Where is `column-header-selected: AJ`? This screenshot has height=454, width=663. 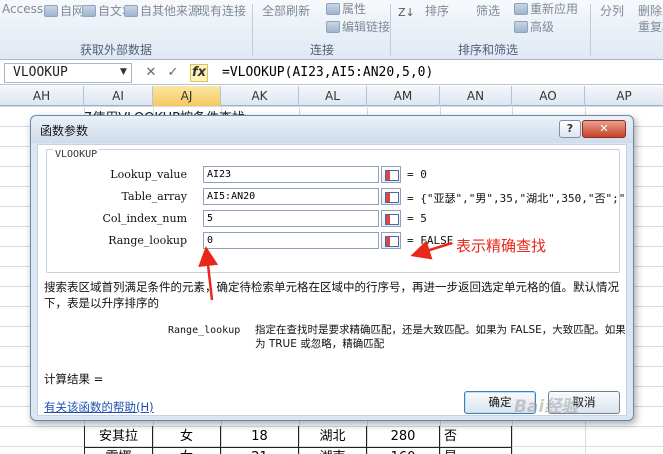 column-header-selected: AJ is located at coordinates (187, 96).